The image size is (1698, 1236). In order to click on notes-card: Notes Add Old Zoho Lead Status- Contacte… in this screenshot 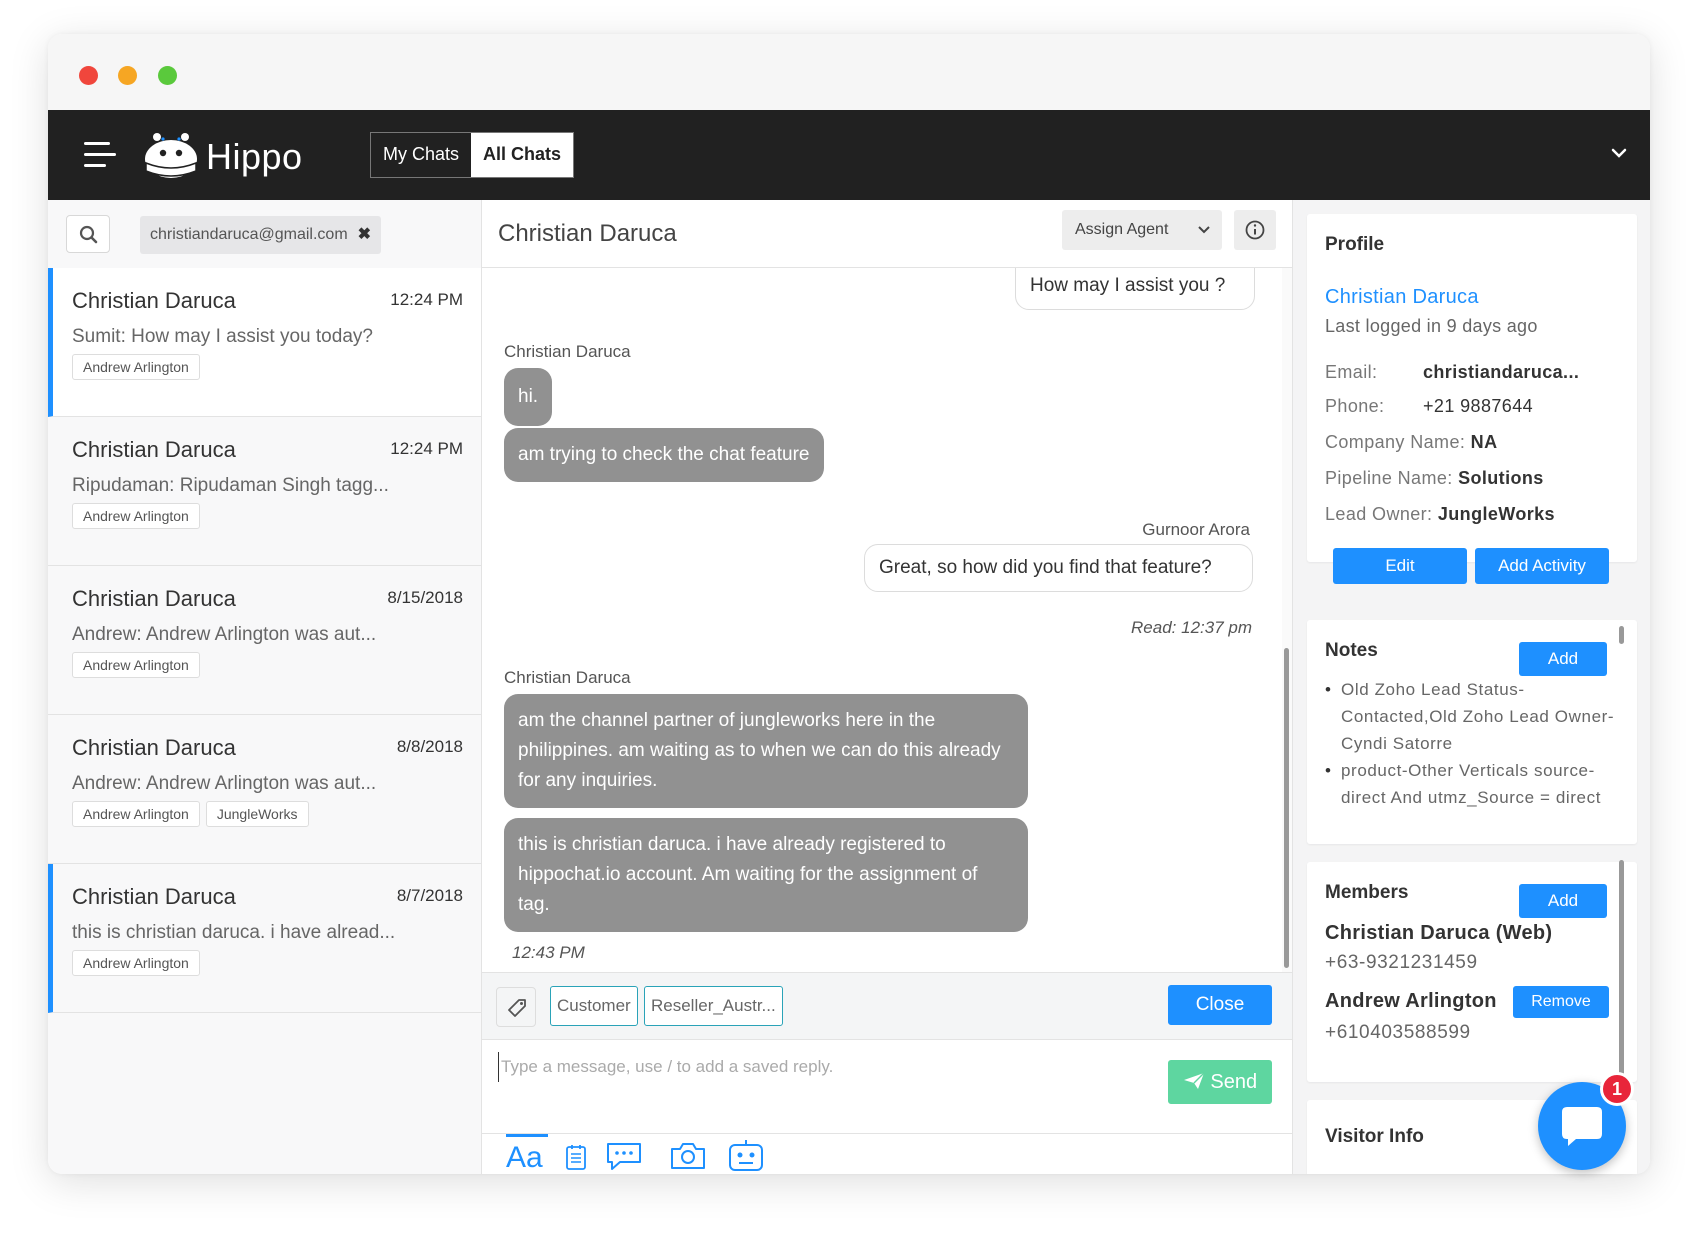, I will do `click(1472, 732)`.